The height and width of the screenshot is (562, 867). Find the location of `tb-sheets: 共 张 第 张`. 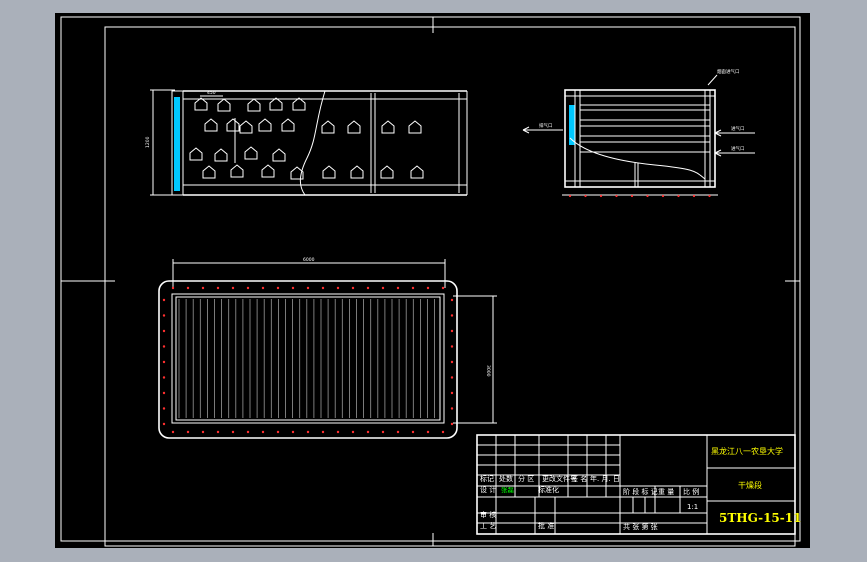

tb-sheets: 共 张 第 张 is located at coordinates (640, 526).